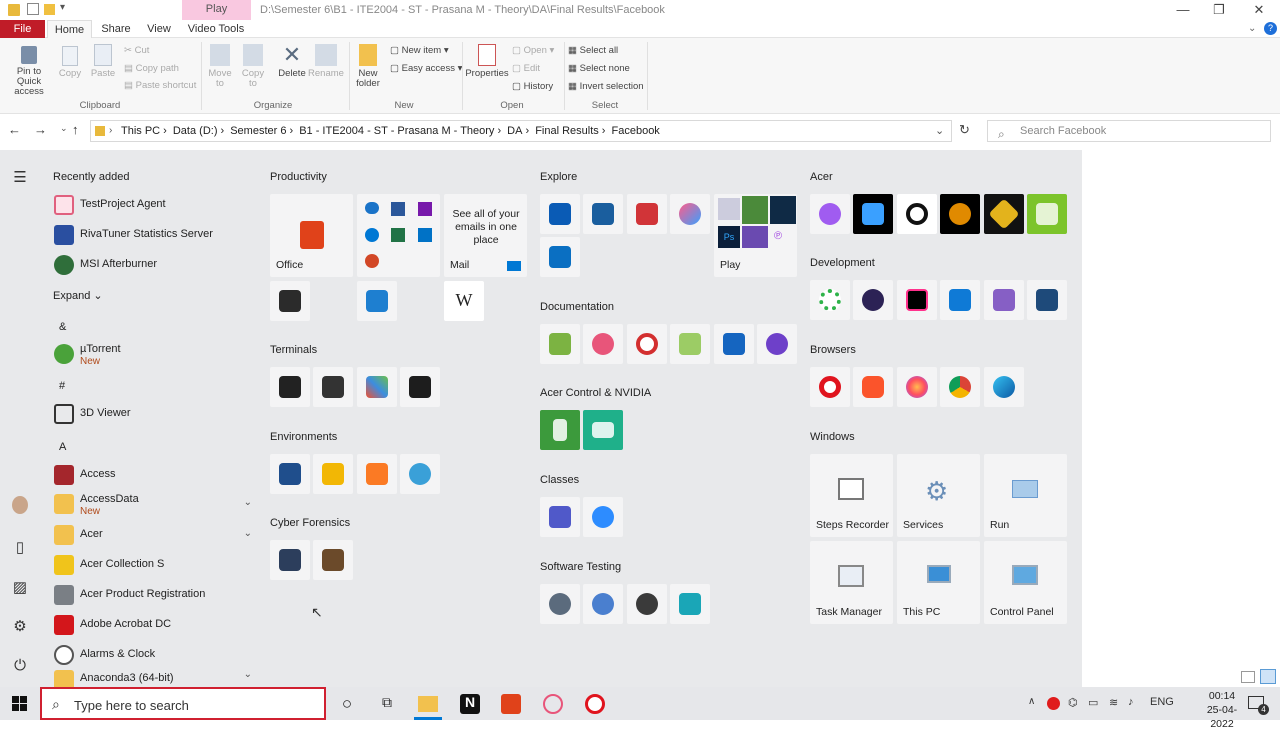 The image size is (1280, 731). Describe the element at coordinates (160, 85) in the screenshot. I see `paste-shortcut-button: ▤ Paste shortcut` at that location.